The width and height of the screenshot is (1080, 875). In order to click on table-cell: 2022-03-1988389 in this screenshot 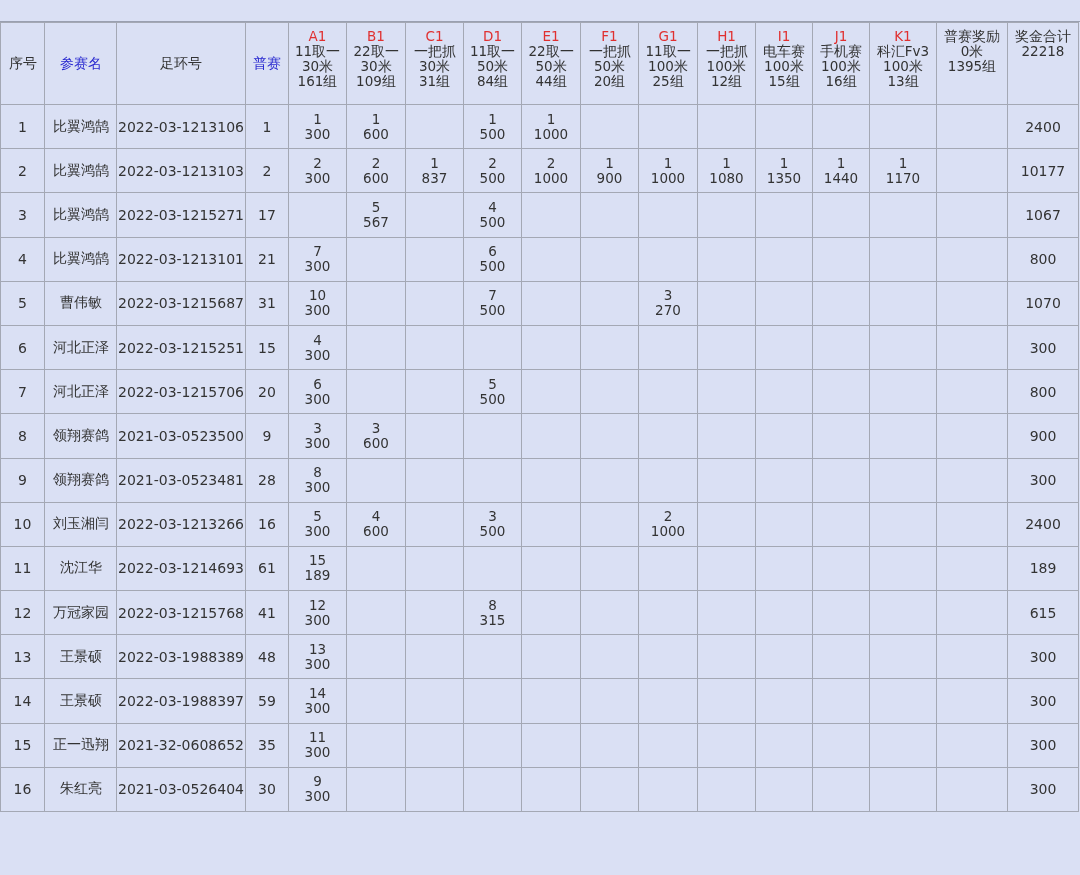, I will do `click(181, 656)`.